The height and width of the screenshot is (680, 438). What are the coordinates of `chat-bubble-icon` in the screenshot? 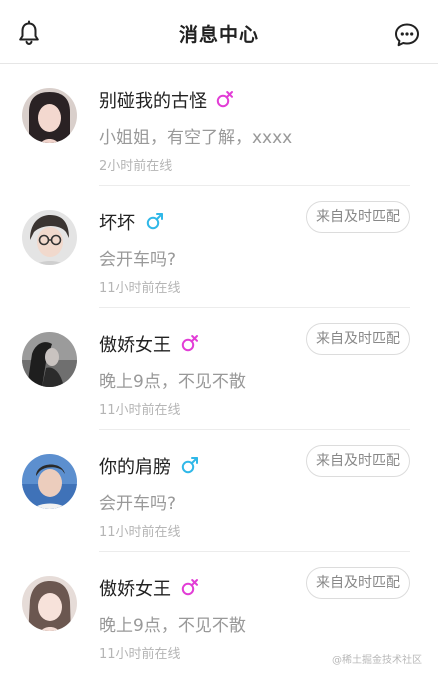 It's located at (407, 35).